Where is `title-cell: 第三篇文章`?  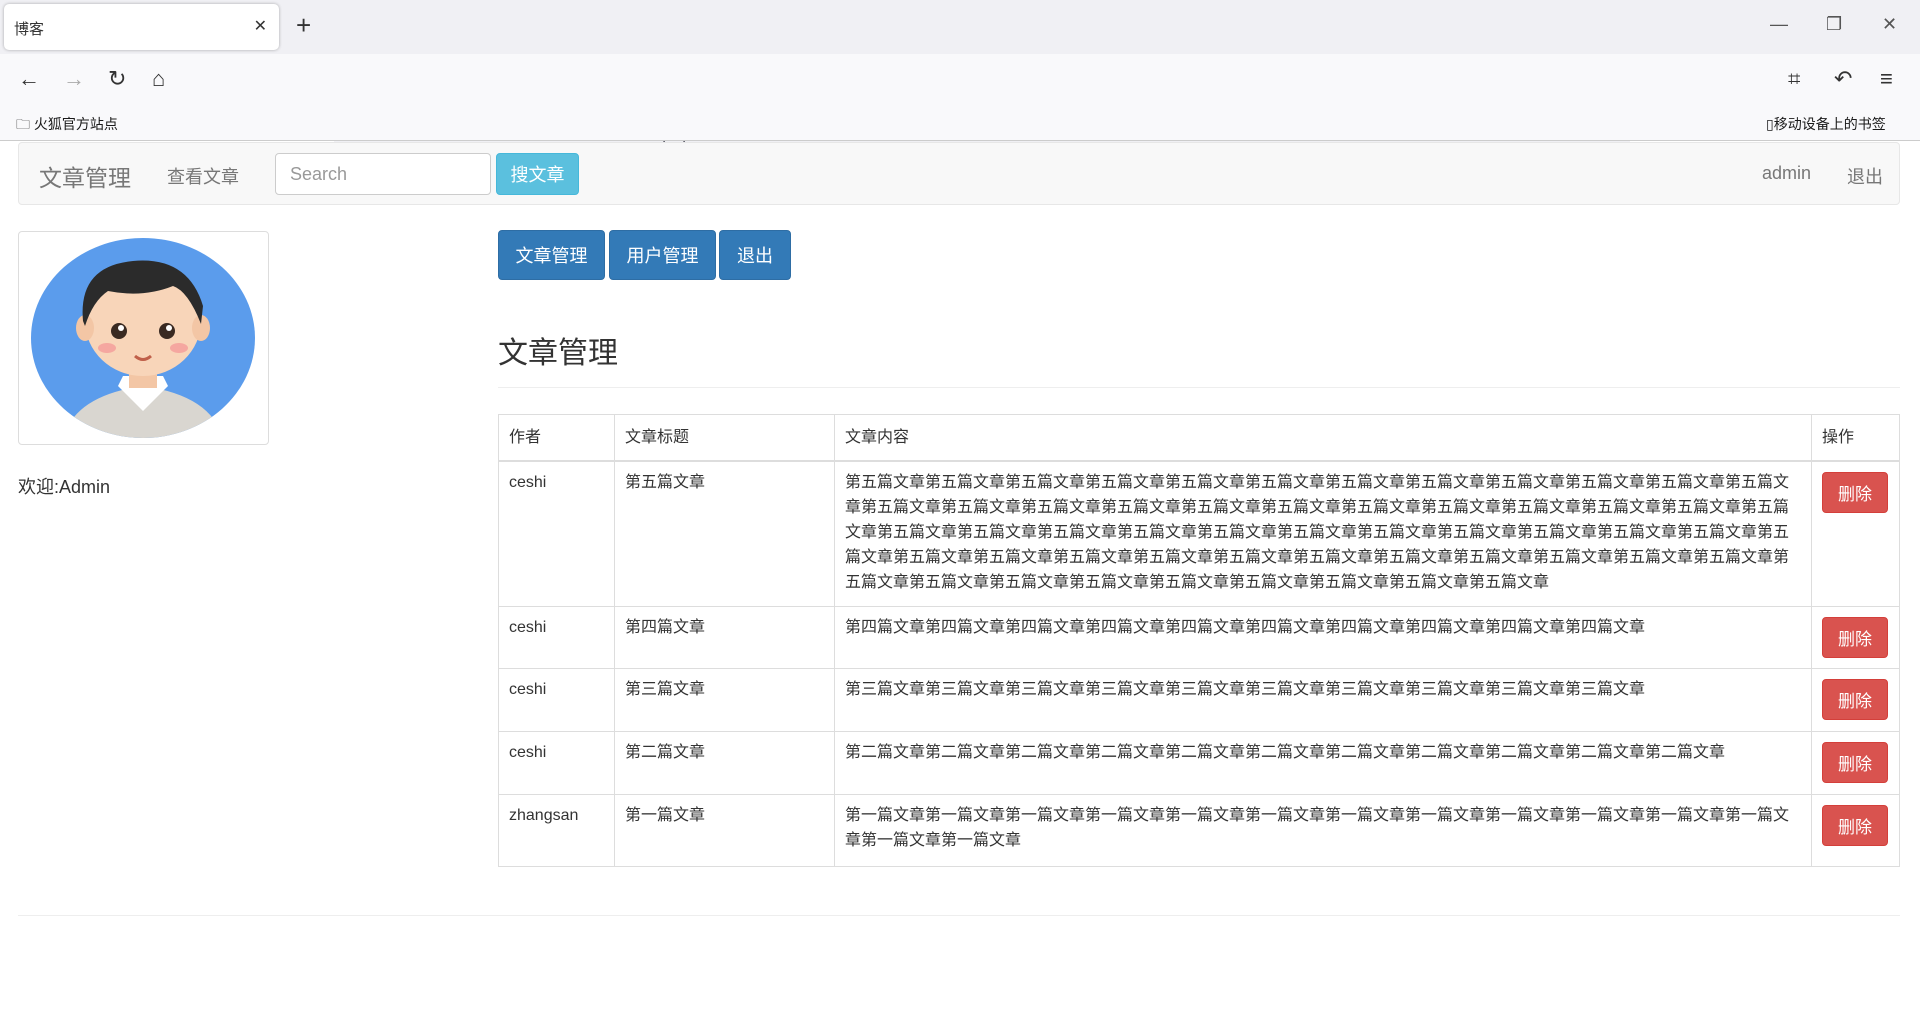
title-cell: 第三篇文章 is located at coordinates (724, 700).